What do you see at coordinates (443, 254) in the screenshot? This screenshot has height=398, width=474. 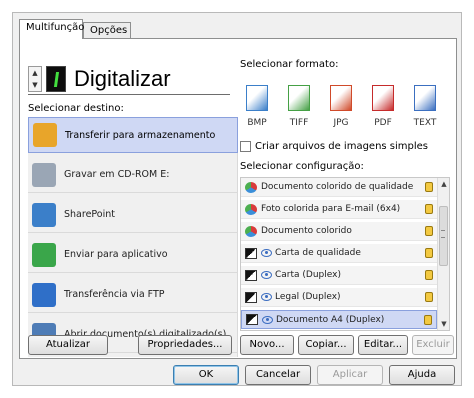 I see `configuration-scrollbar: ▲ ▼` at bounding box center [443, 254].